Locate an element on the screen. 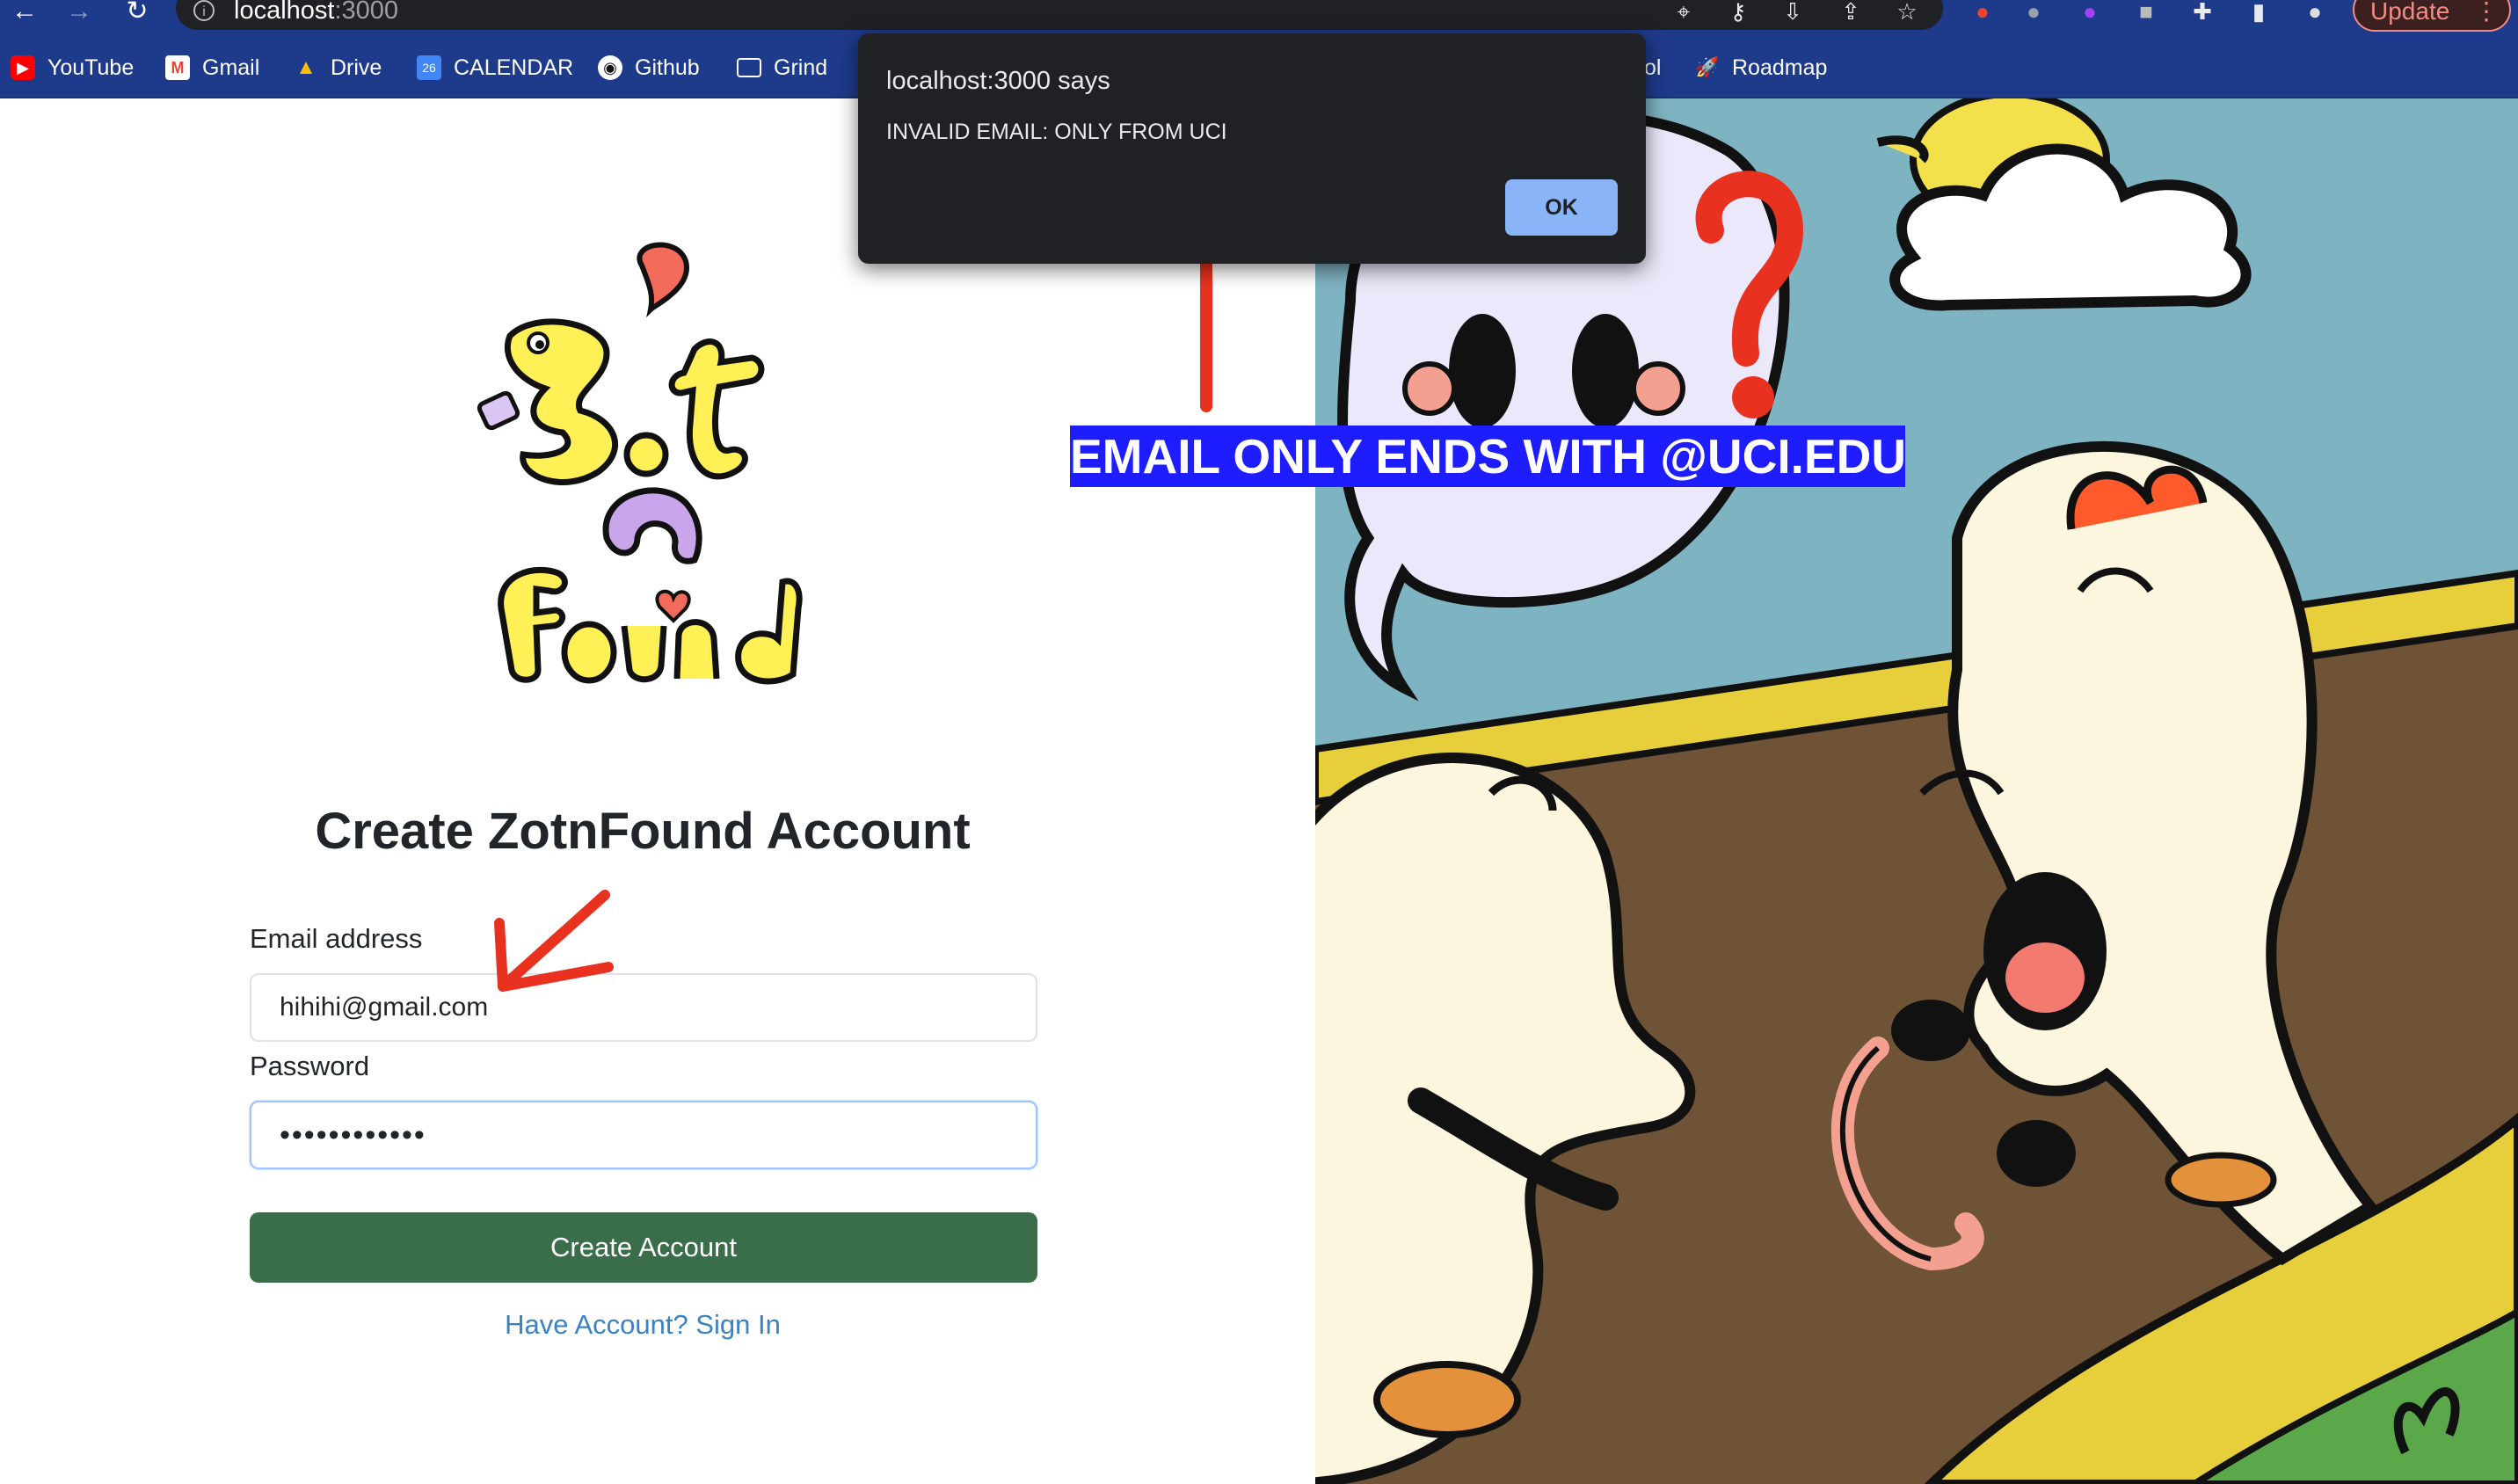  profile-avatar: ● is located at coordinates (2315, 12).